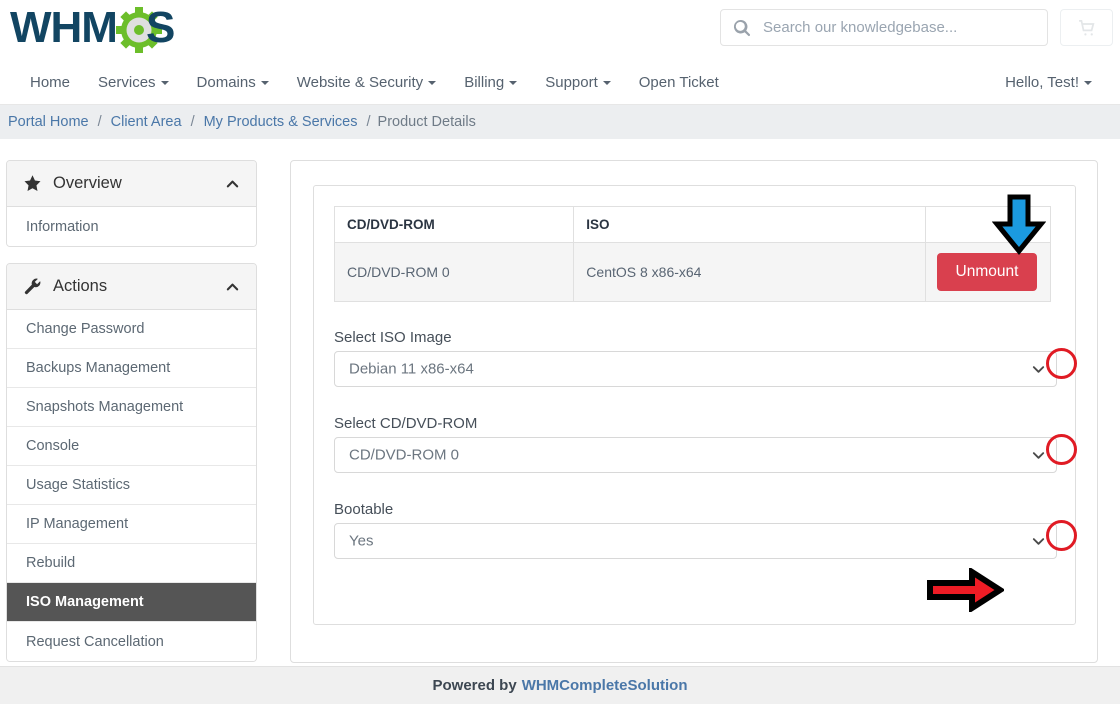 The image size is (1120, 704). Describe the element at coordinates (32, 183) in the screenshot. I see `star-icon` at that location.